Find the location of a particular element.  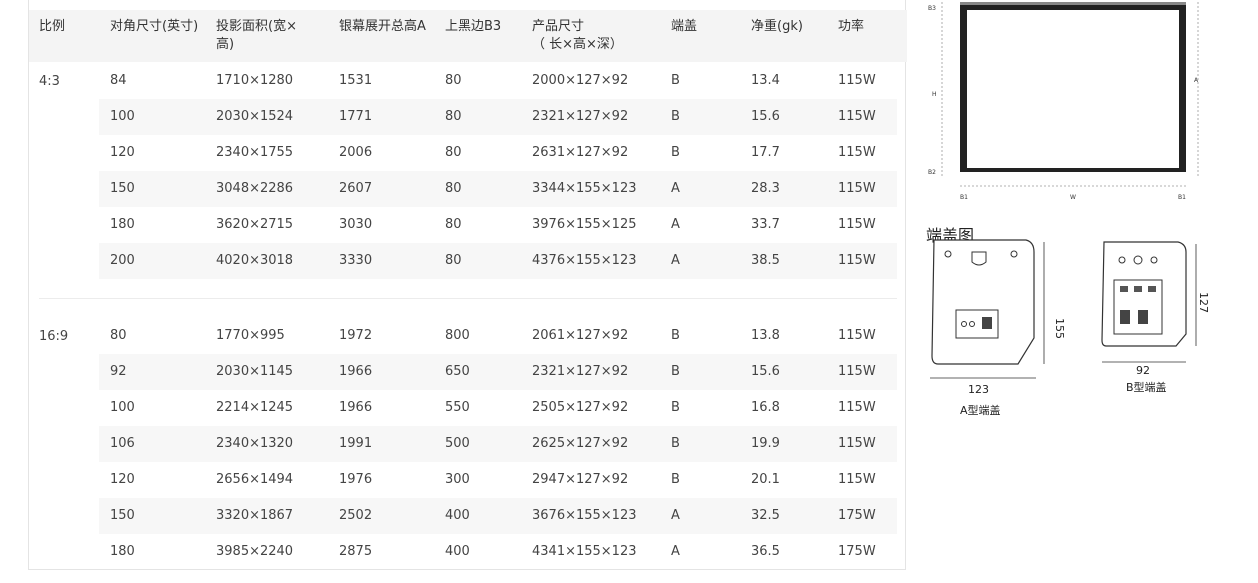

table-cell: 3620×2715 is located at coordinates (255, 224).